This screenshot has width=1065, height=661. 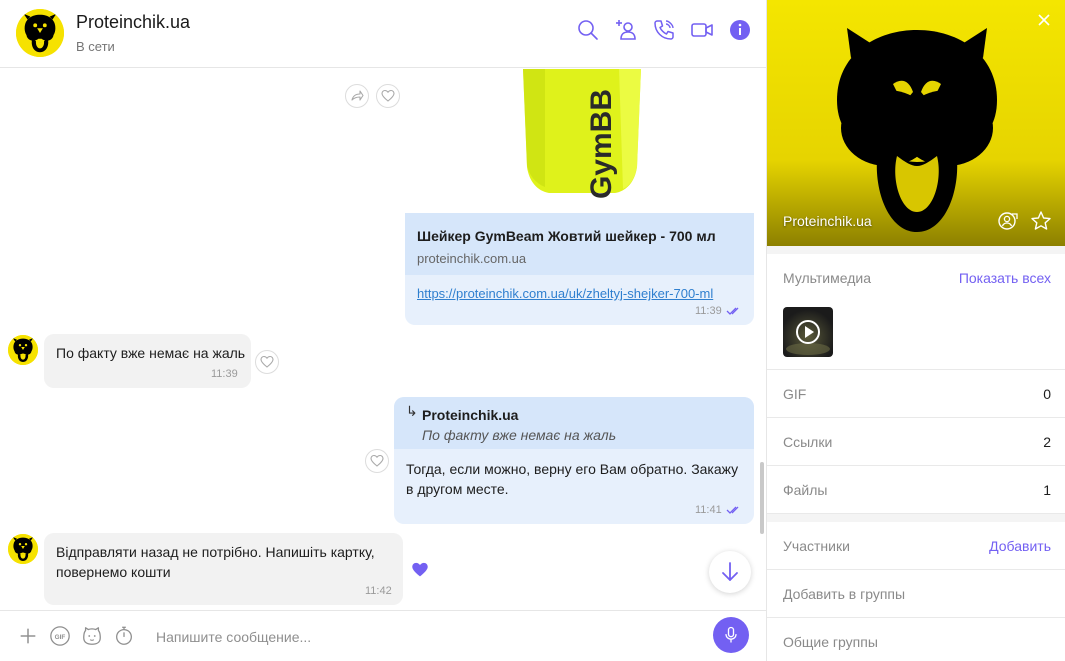 What do you see at coordinates (601, 144) in the screenshot?
I see `shaker-brand-text: GymBB` at bounding box center [601, 144].